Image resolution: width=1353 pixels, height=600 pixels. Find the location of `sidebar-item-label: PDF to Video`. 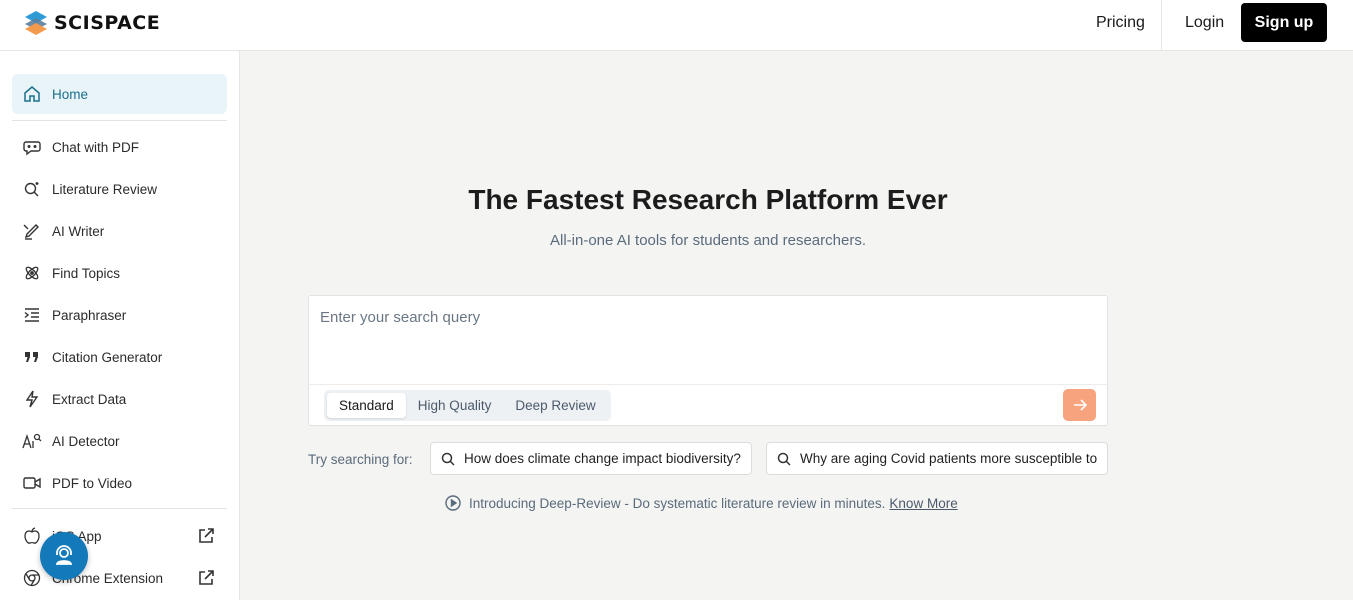

sidebar-item-label: PDF to Video is located at coordinates (92, 483).